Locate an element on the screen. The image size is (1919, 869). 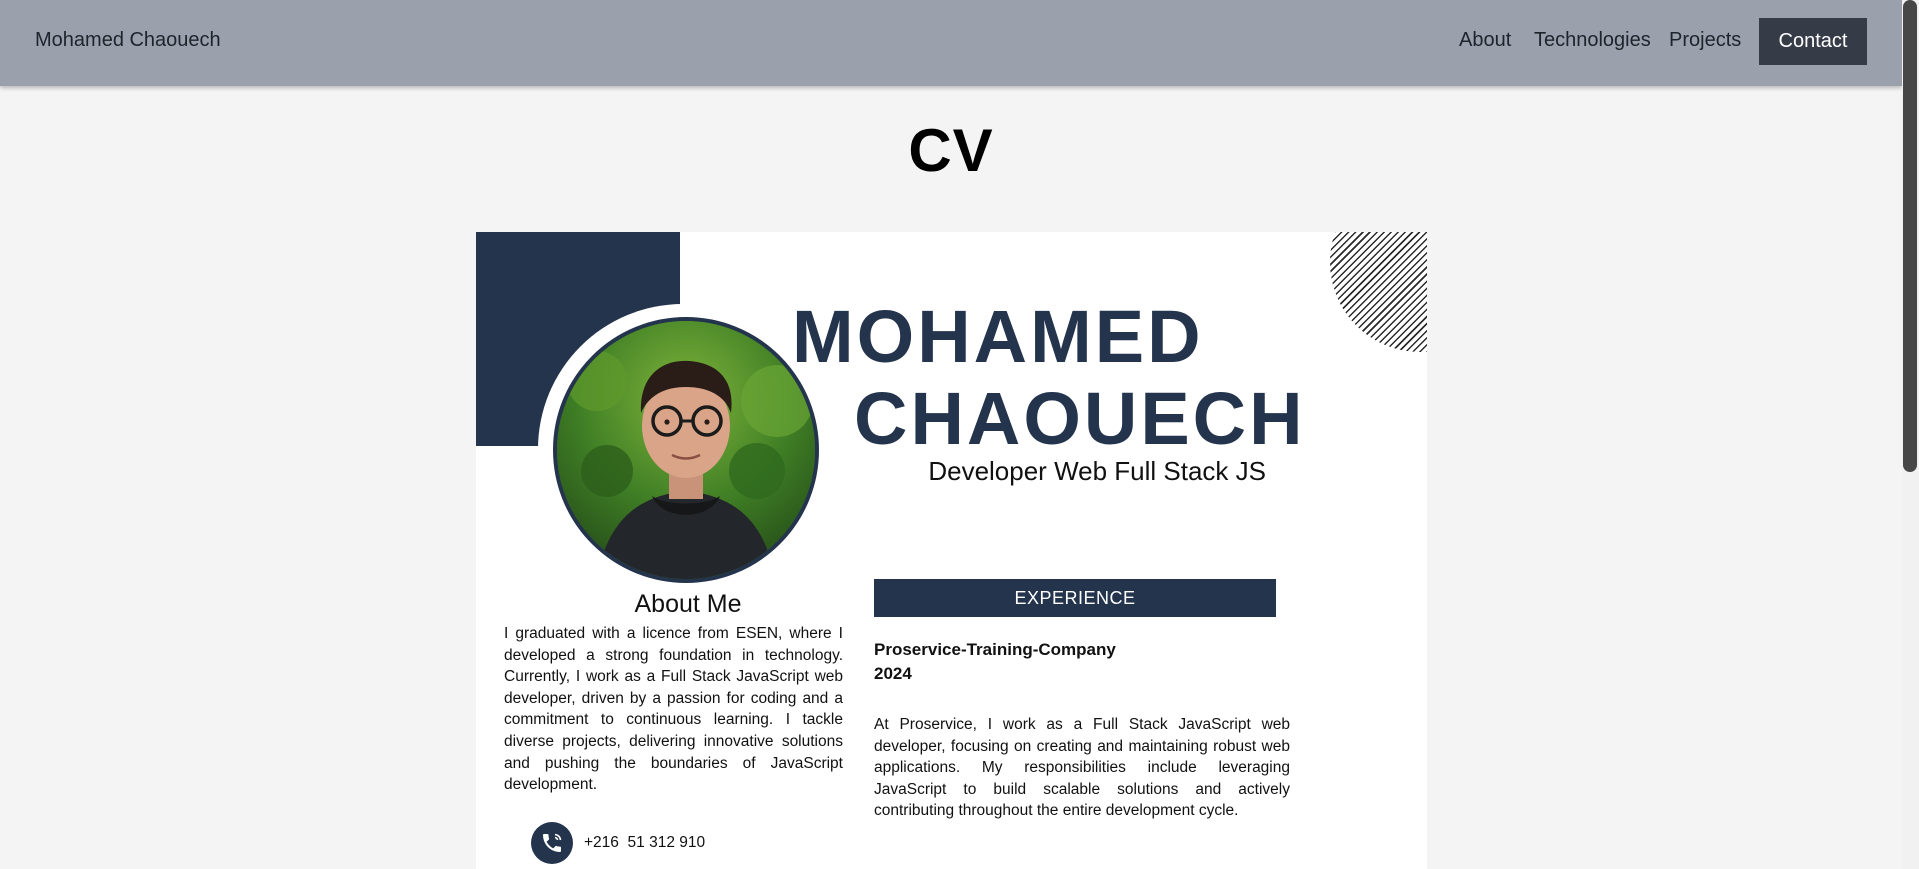
profile-photo-illustration is located at coordinates (686, 450).